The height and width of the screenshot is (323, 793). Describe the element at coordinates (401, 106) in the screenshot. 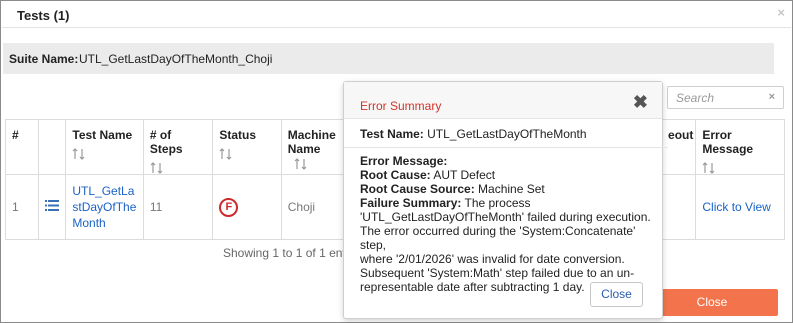

I see `popover-title: Error Summary` at that location.